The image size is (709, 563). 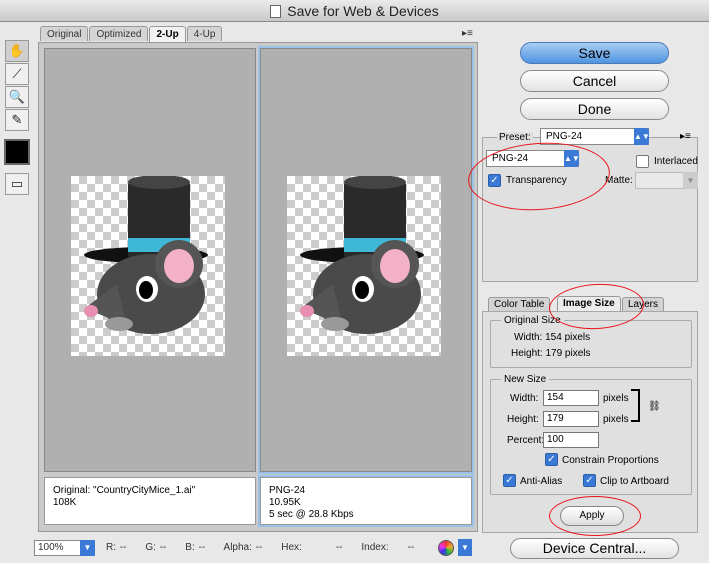 I want to click on save-button: Save, so click(x=594, y=53).